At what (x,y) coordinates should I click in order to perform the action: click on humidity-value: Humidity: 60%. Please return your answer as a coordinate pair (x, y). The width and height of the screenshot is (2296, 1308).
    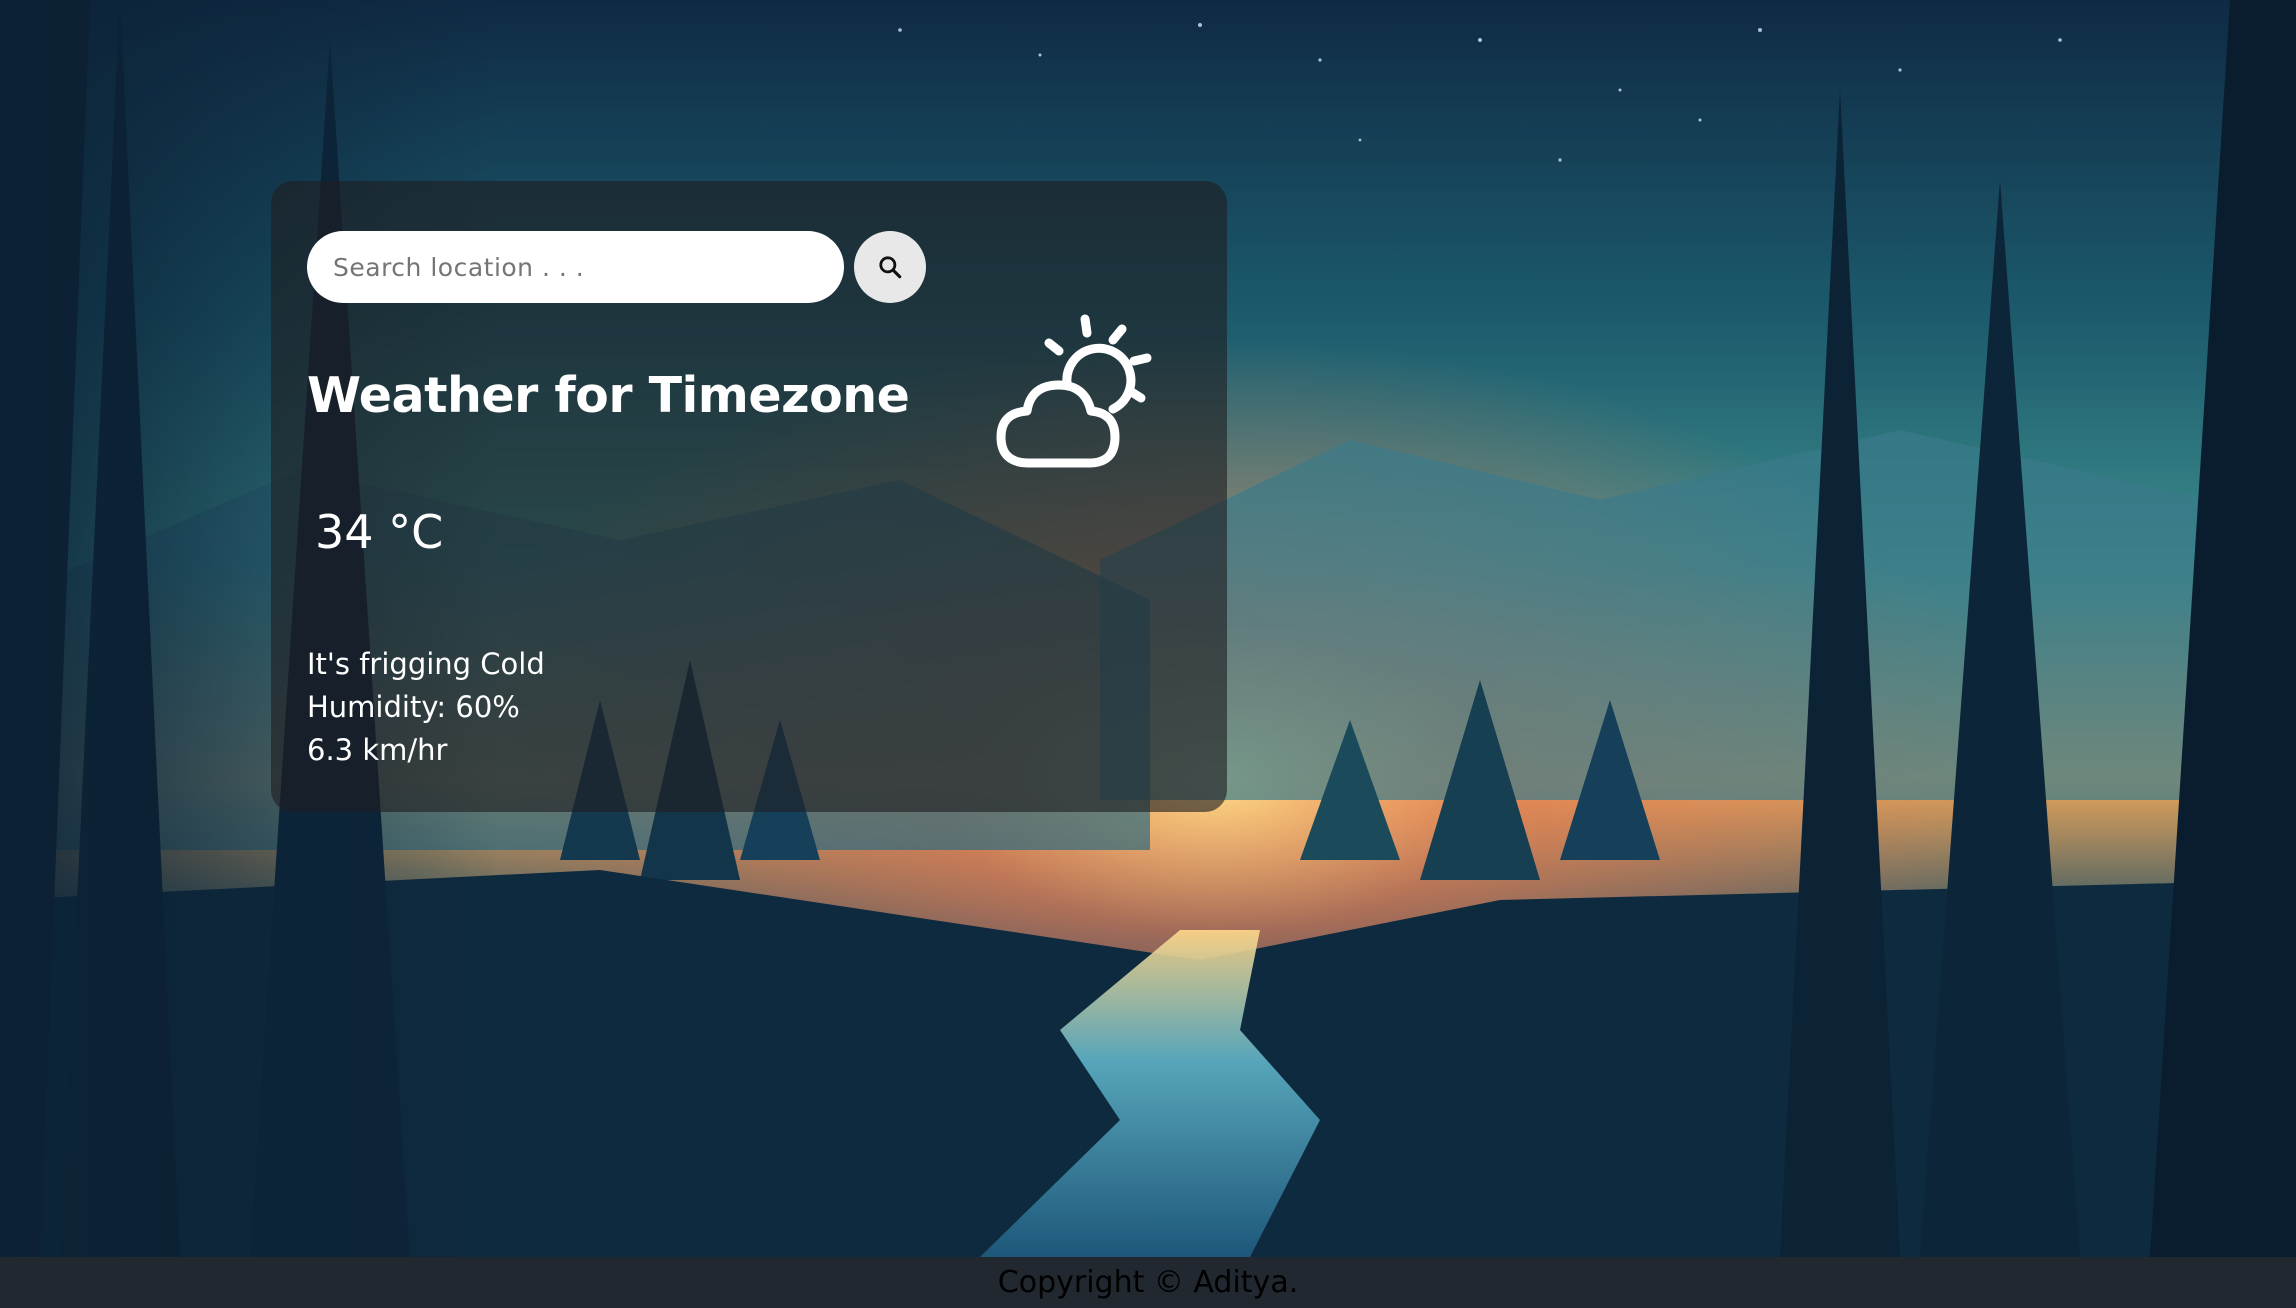
    Looking at the image, I should click on (413, 707).